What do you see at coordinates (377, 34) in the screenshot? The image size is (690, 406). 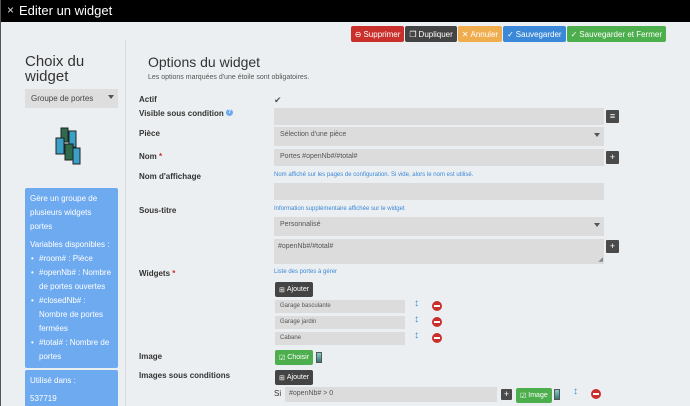 I see `delete-button: ⊖ Supprimer` at bounding box center [377, 34].